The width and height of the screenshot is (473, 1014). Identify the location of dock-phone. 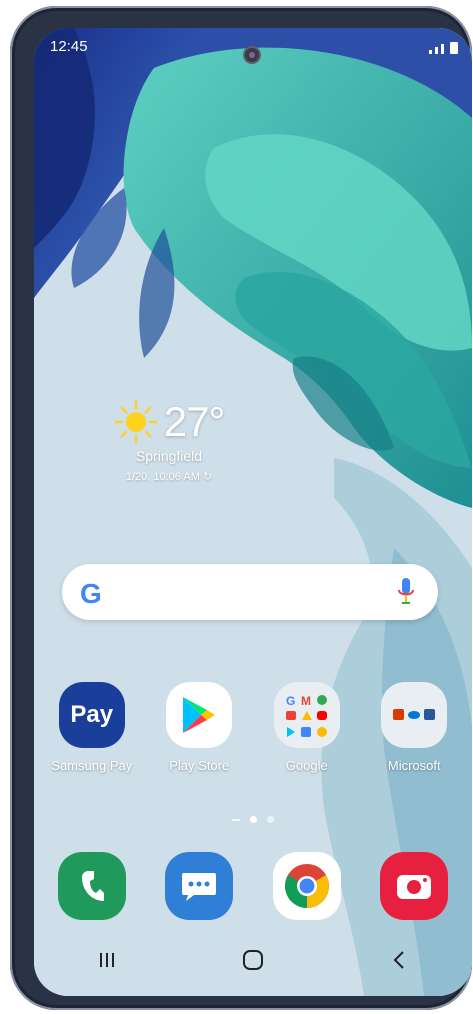
(92, 886).